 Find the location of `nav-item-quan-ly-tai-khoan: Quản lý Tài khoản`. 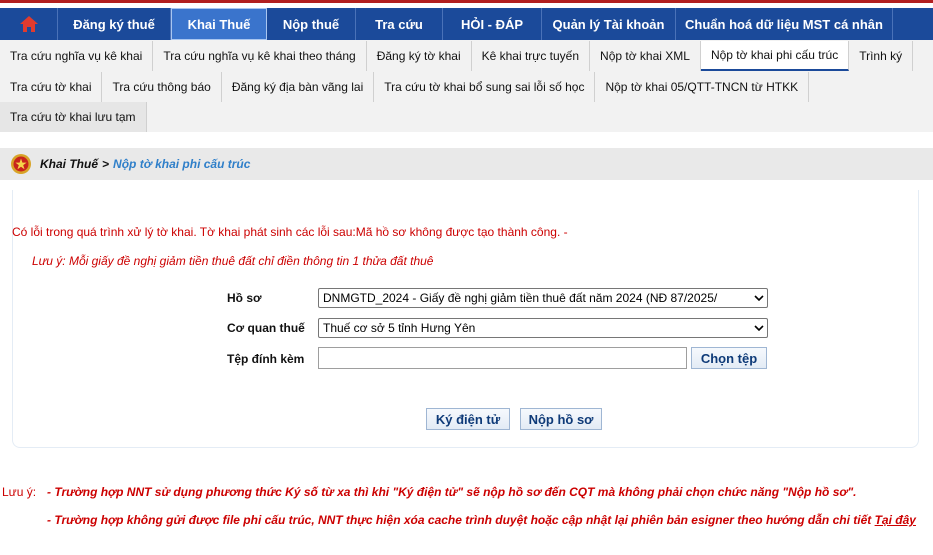

nav-item-quan-ly-tai-khoan: Quản lý Tài khoản is located at coordinates (609, 24).